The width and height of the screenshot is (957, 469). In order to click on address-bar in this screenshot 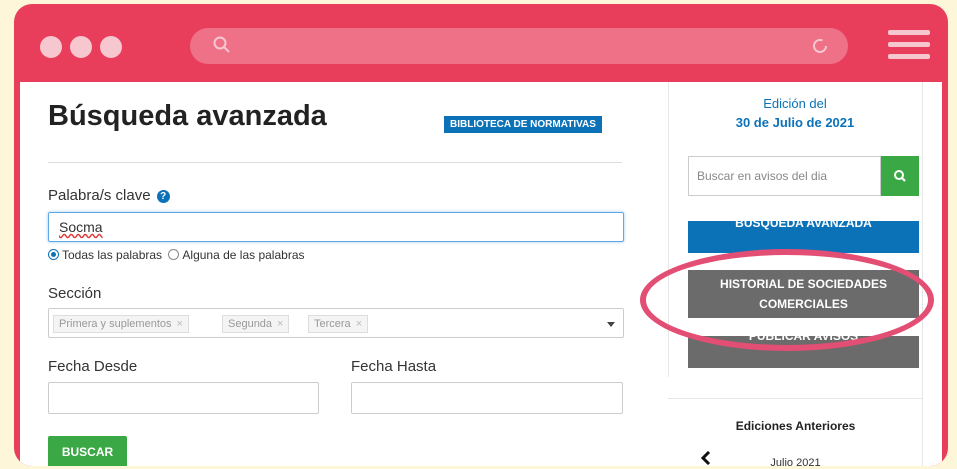, I will do `click(519, 46)`.